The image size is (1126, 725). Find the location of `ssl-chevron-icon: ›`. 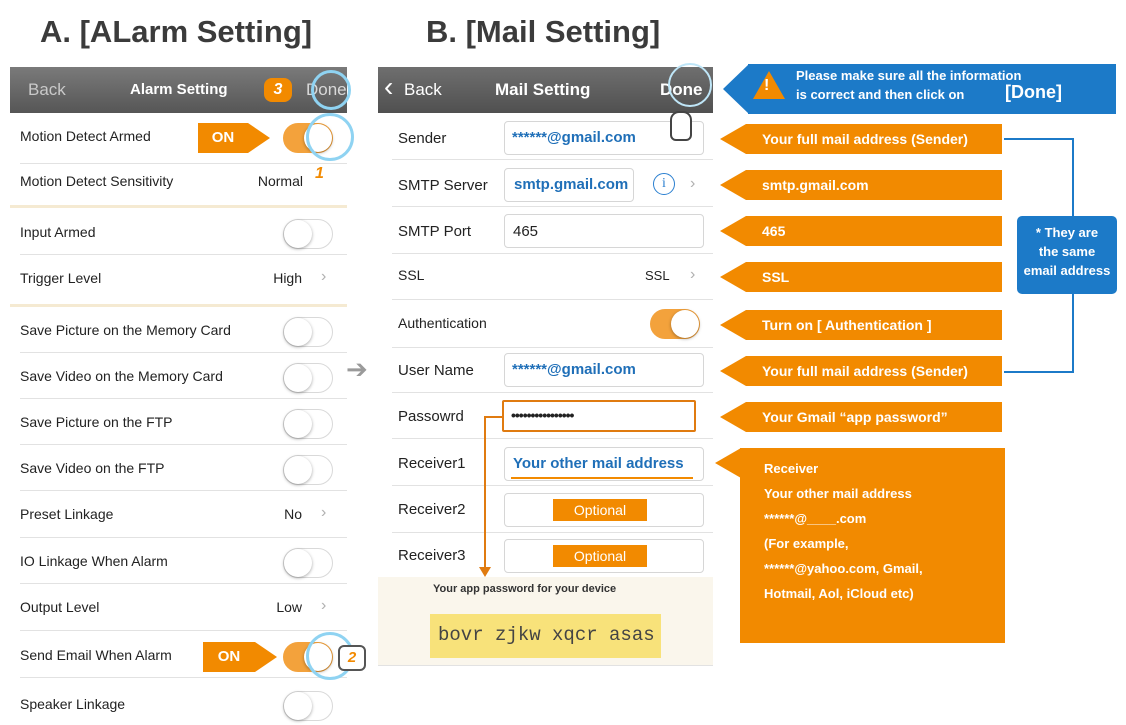

ssl-chevron-icon: › is located at coordinates (692, 275).